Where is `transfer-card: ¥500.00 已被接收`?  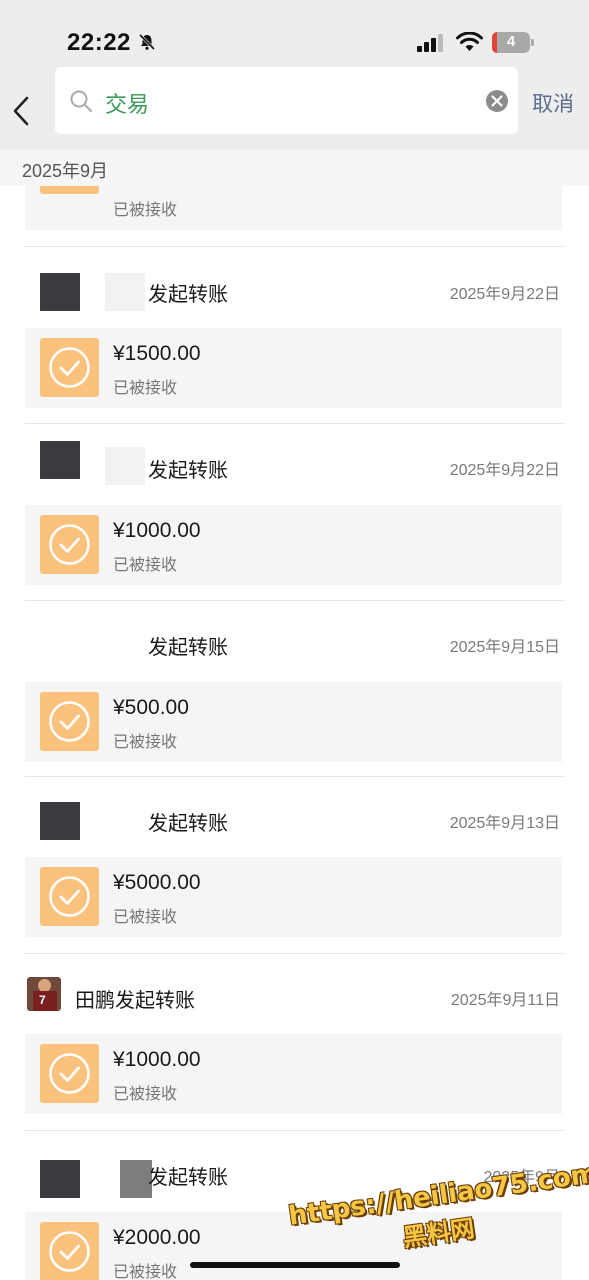 transfer-card: ¥500.00 已被接收 is located at coordinates (293, 722).